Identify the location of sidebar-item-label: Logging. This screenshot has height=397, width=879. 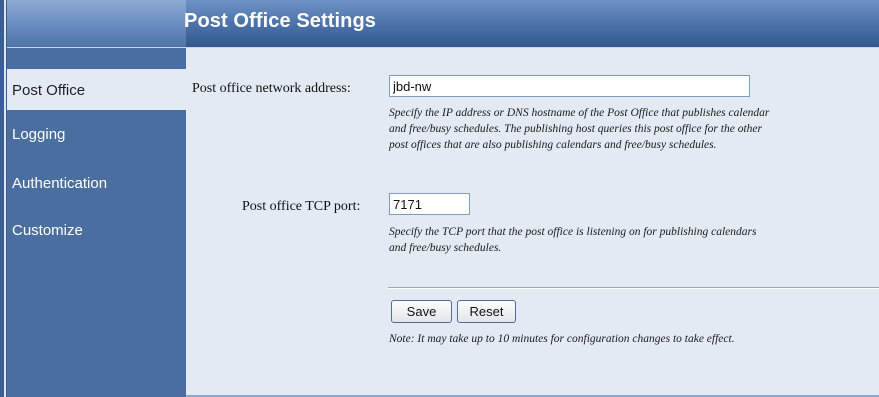
(39, 134).